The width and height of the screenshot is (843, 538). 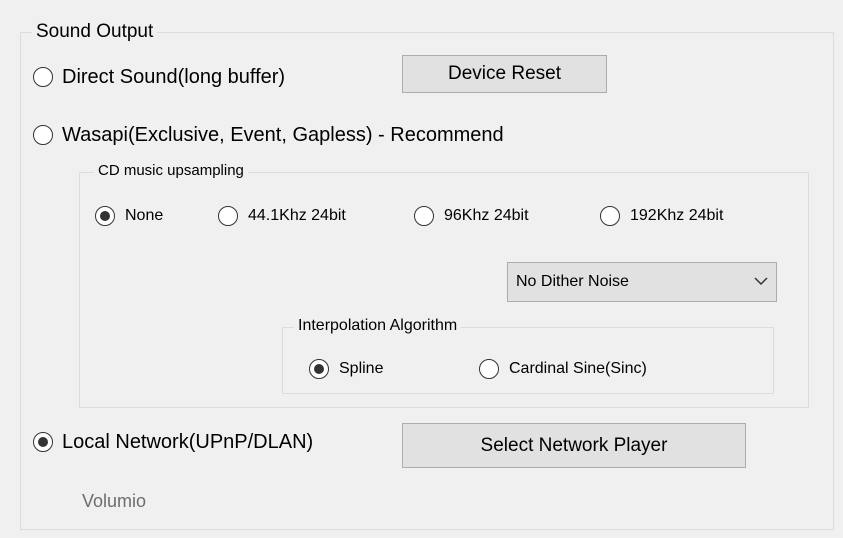 I want to click on sound-output-legend: Sound Output, so click(x=95, y=31).